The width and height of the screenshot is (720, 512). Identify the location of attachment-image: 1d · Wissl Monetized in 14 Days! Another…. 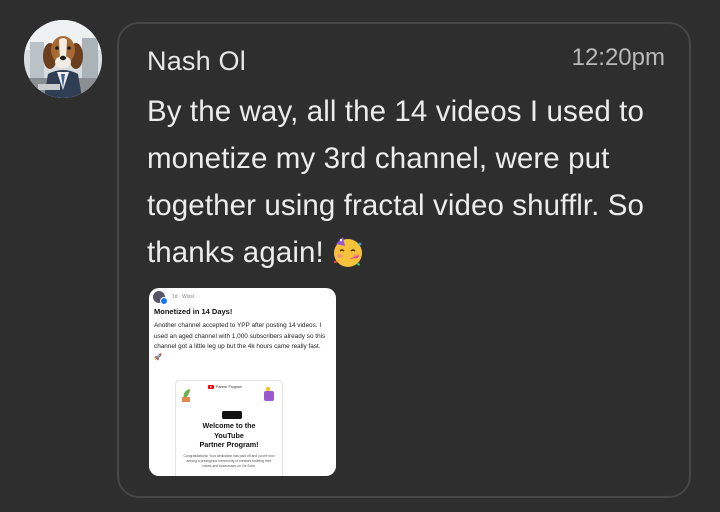
(242, 382).